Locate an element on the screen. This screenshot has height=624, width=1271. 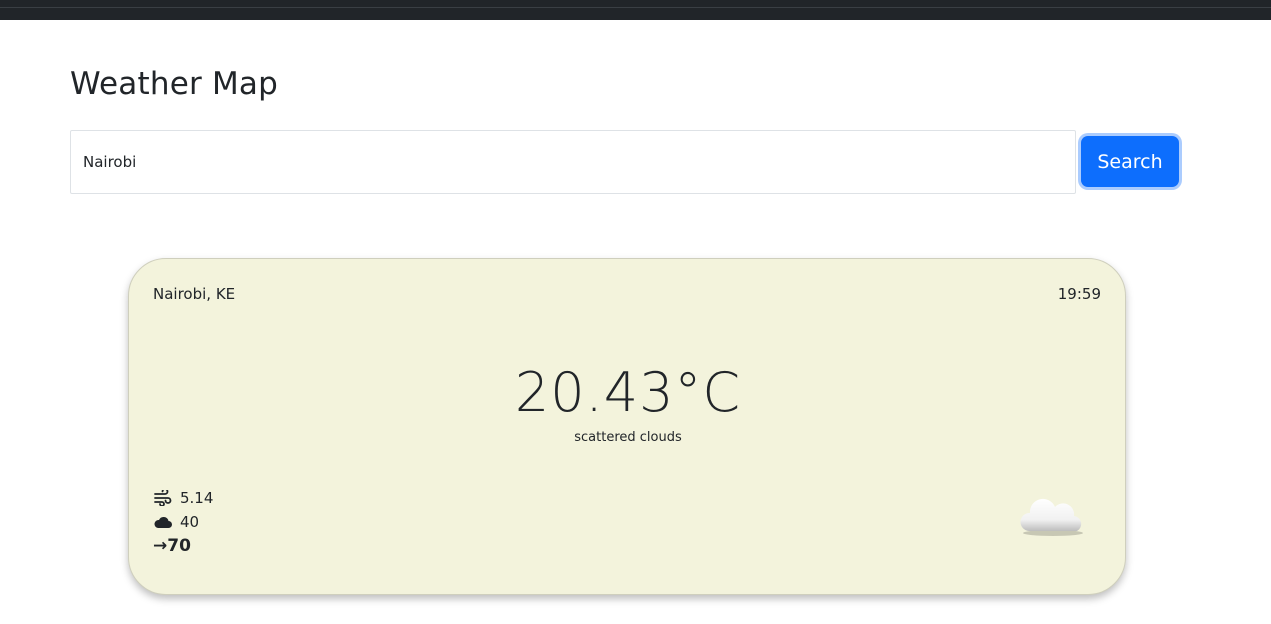
city-search-input is located at coordinates (573, 162).